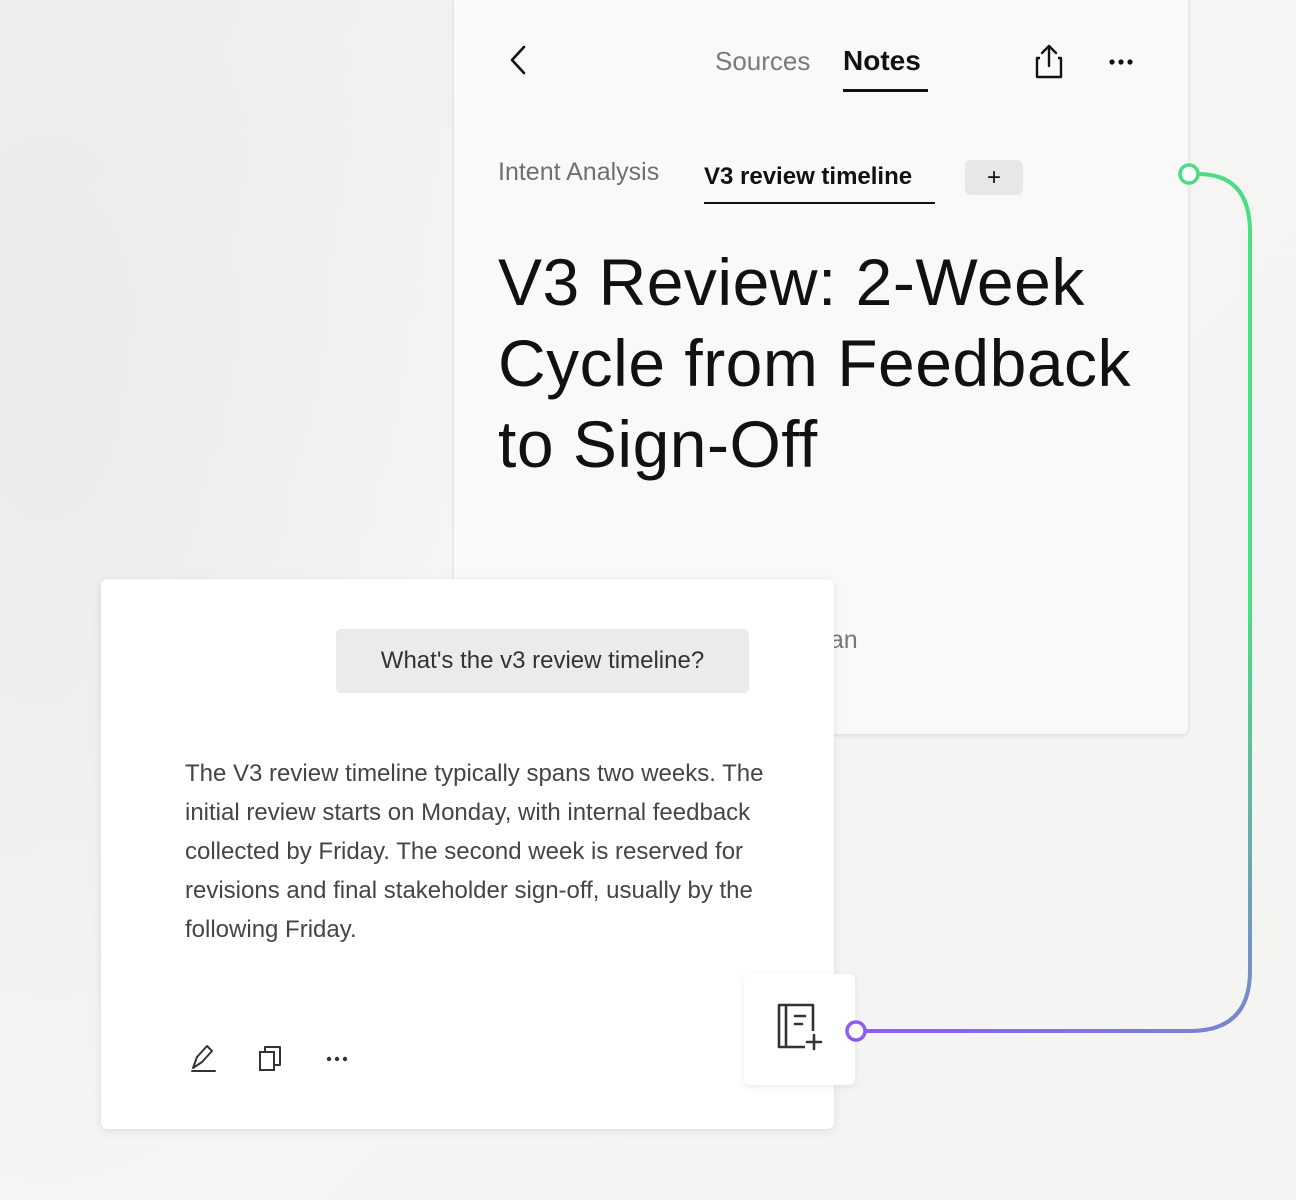 This screenshot has width=1296, height=1200. Describe the element at coordinates (1049, 62) in the screenshot. I see `share-button` at that location.